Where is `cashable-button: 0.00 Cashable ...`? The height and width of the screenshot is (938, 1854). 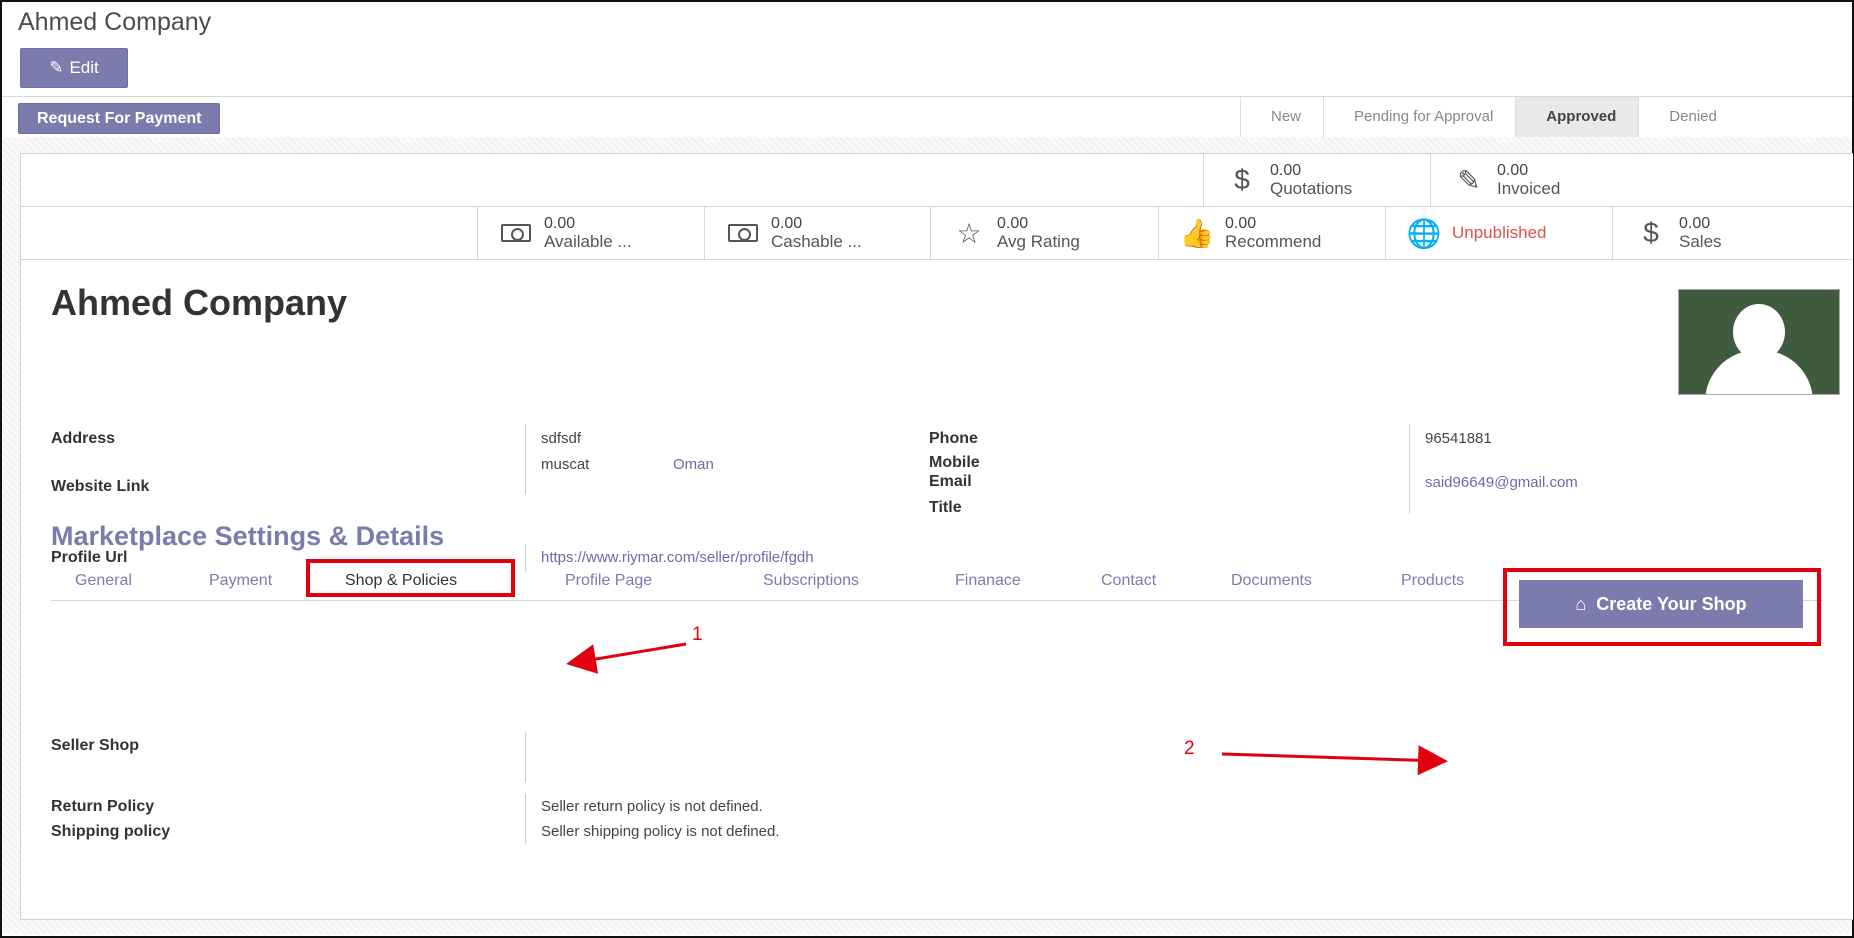 cashable-button: 0.00 Cashable ... is located at coordinates (817, 233).